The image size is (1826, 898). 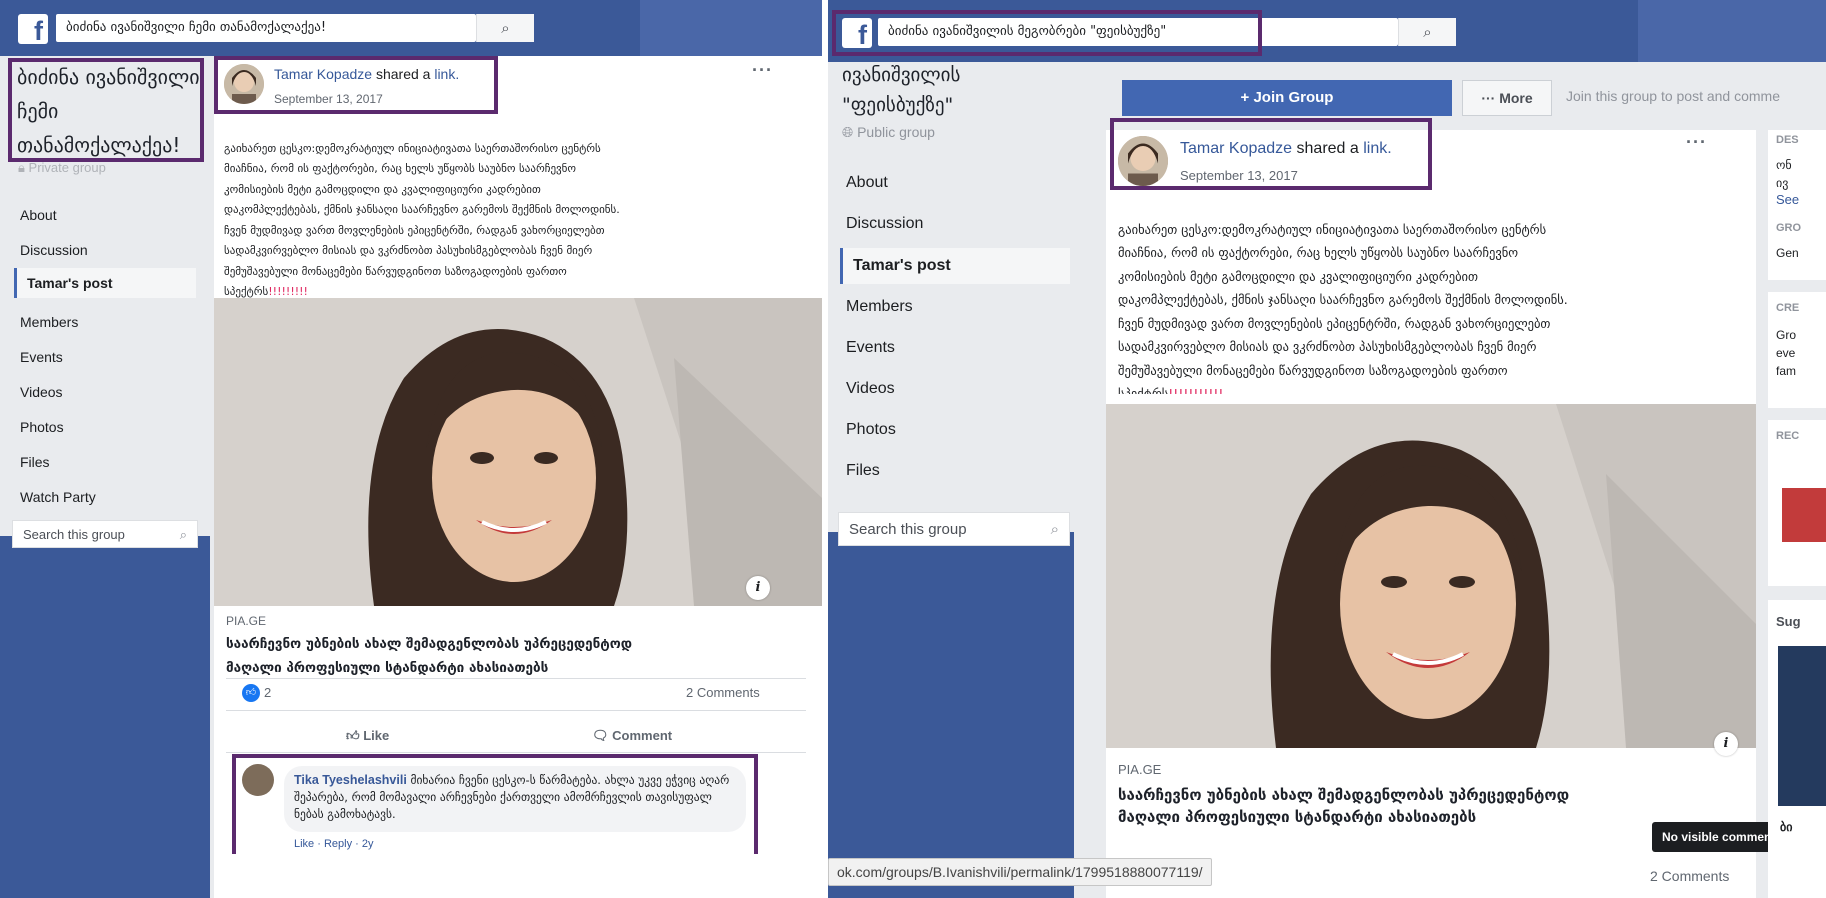 What do you see at coordinates (21, 167) in the screenshot?
I see `lock-icon: 🔒︎` at bounding box center [21, 167].